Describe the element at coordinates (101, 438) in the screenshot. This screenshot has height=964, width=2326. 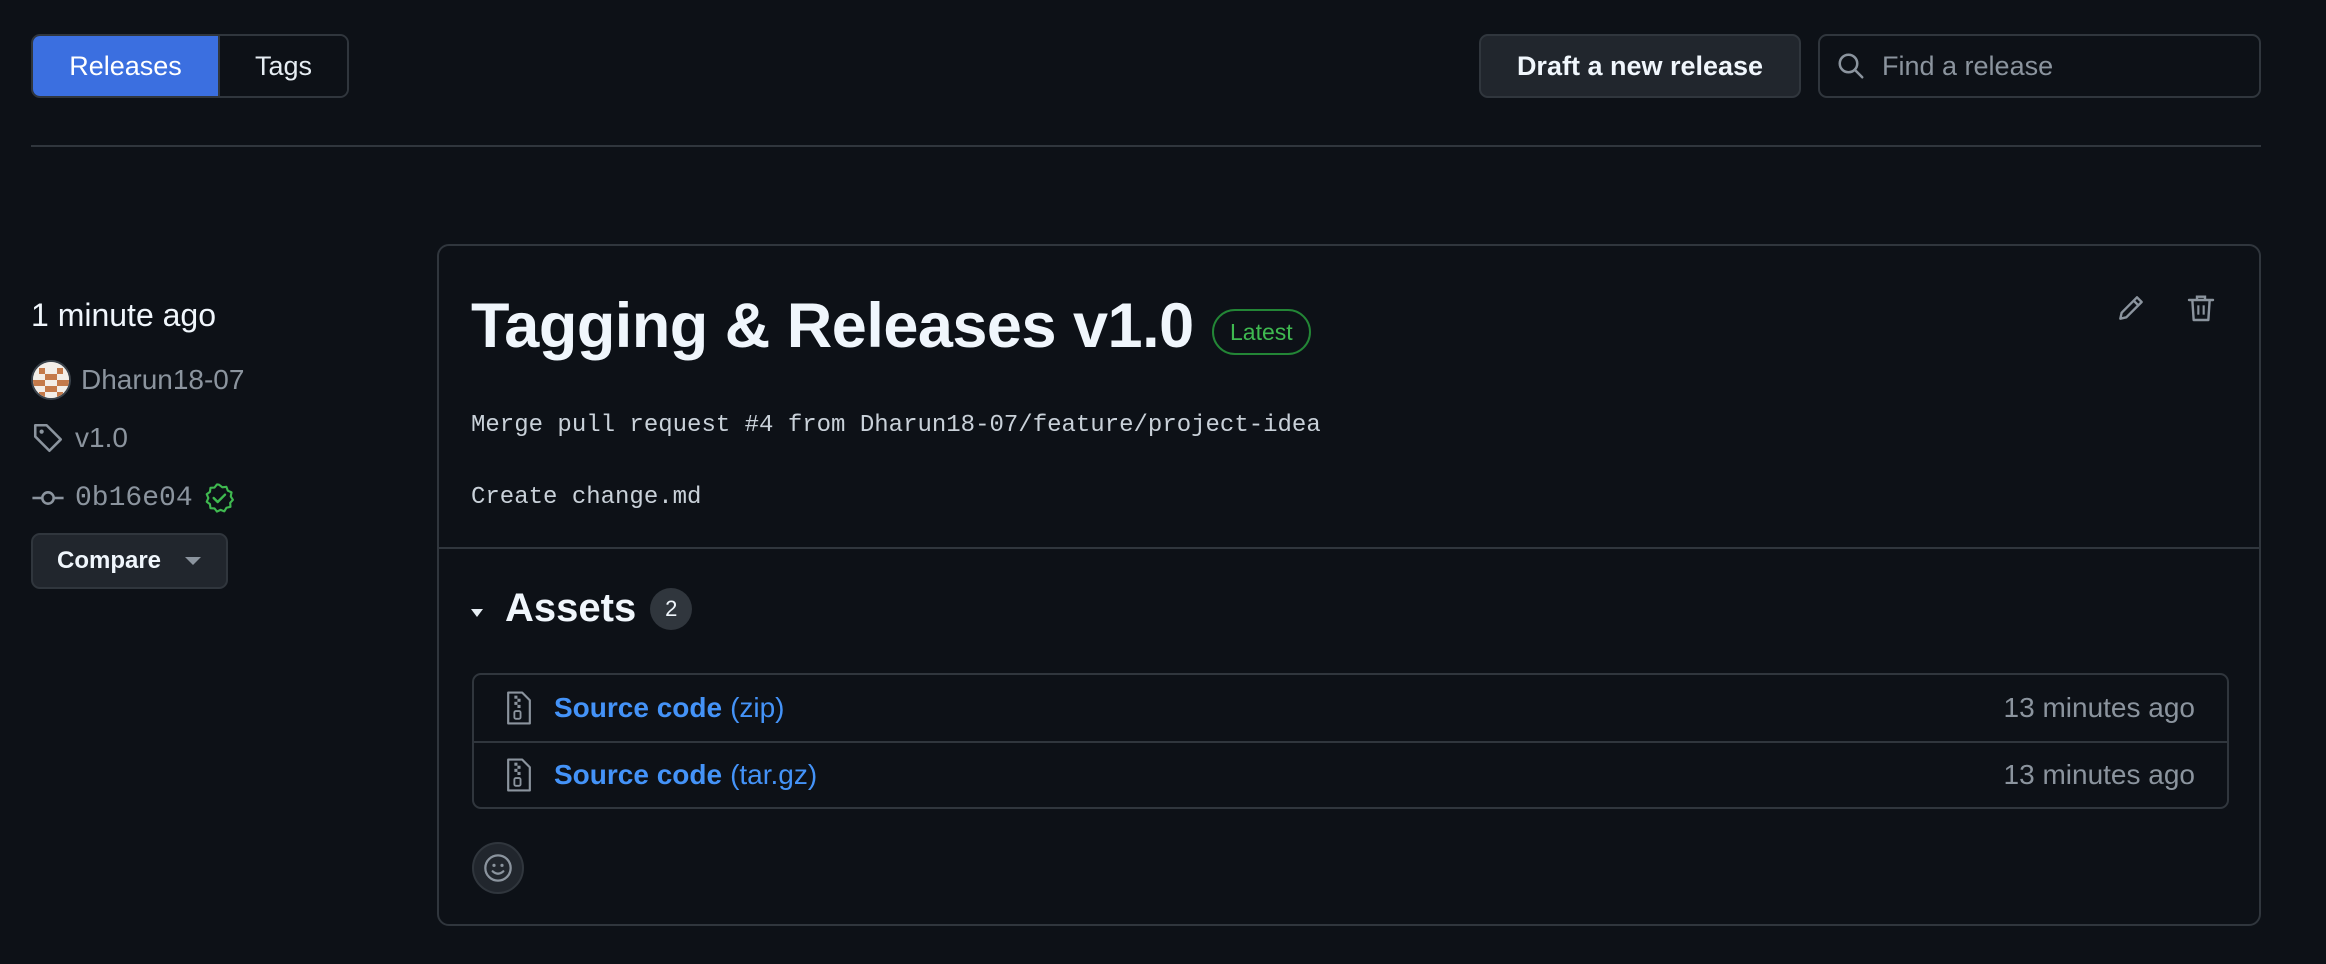
I see `tag-label: v1.0` at that location.